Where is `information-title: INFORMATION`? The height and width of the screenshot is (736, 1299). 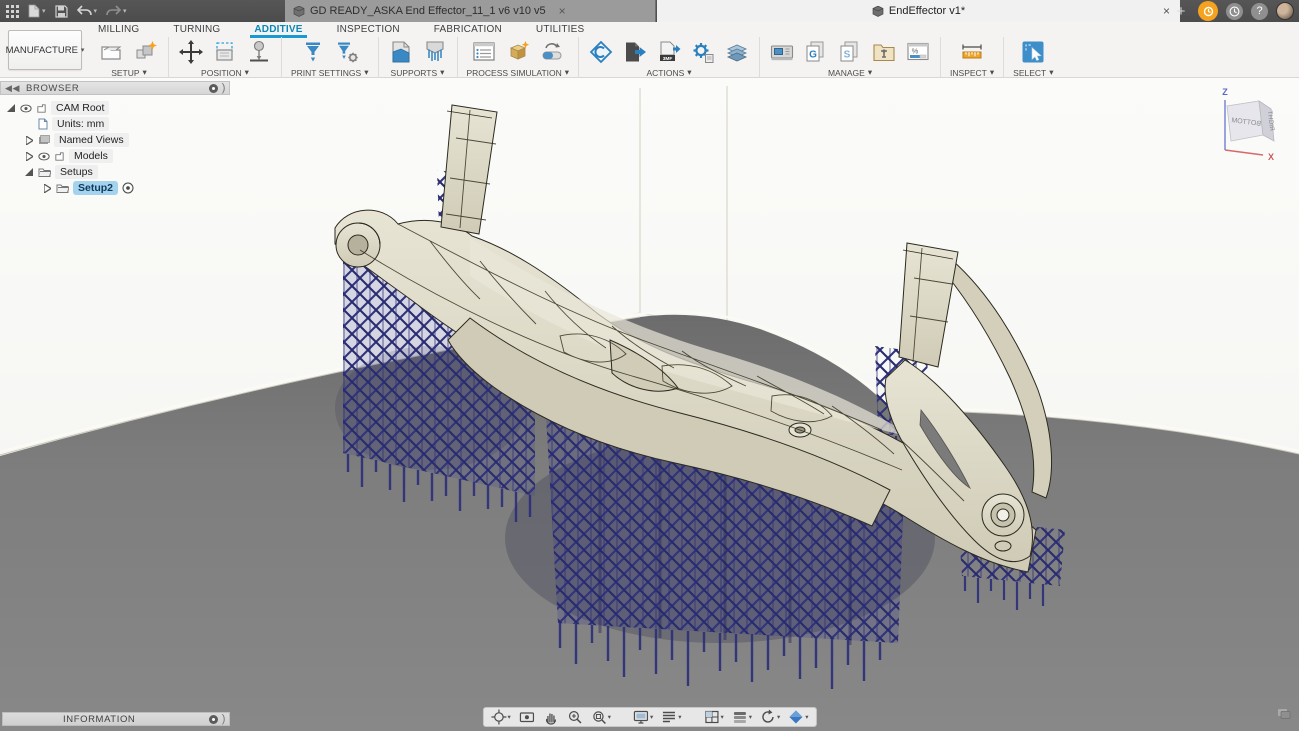
information-title: INFORMATION is located at coordinates (136, 719).